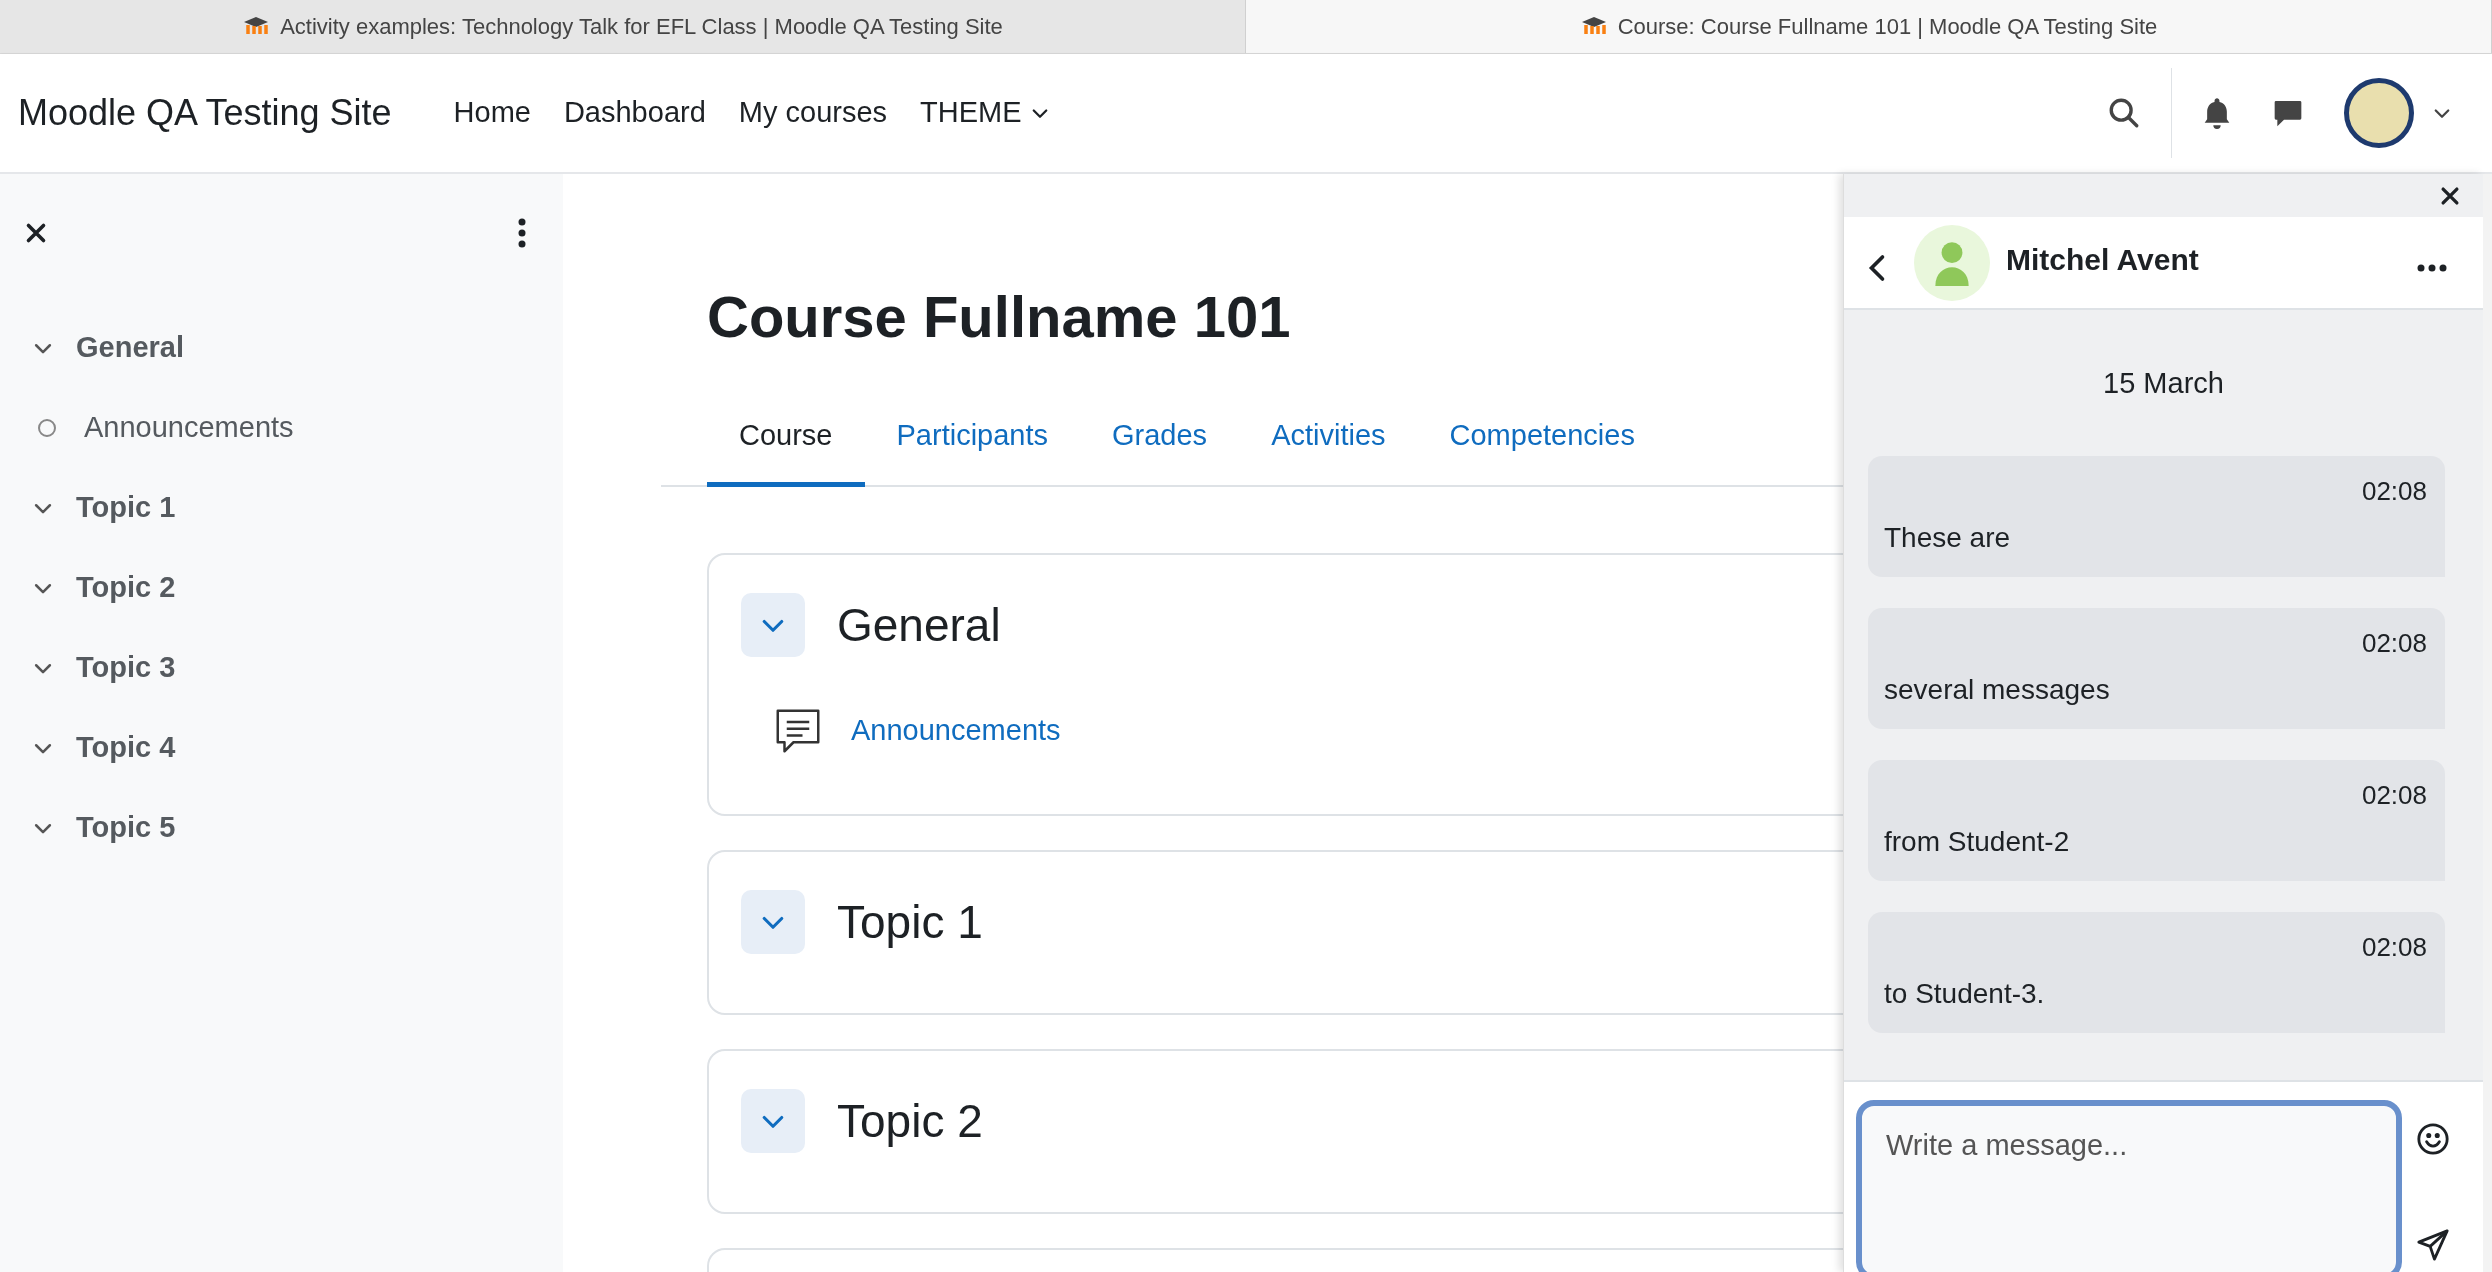 The image size is (2492, 1272). What do you see at coordinates (999, 317) in the screenshot?
I see `course-title: Course Fullname 101` at bounding box center [999, 317].